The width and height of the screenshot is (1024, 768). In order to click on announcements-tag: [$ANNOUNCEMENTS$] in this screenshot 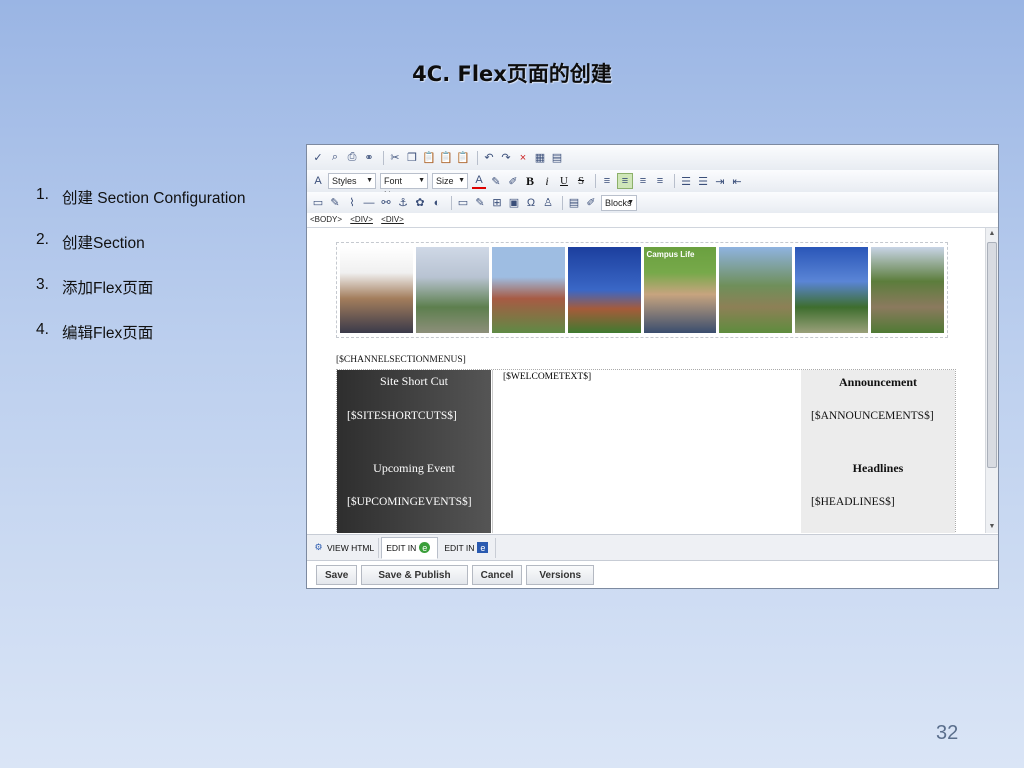, I will do `click(872, 416)`.